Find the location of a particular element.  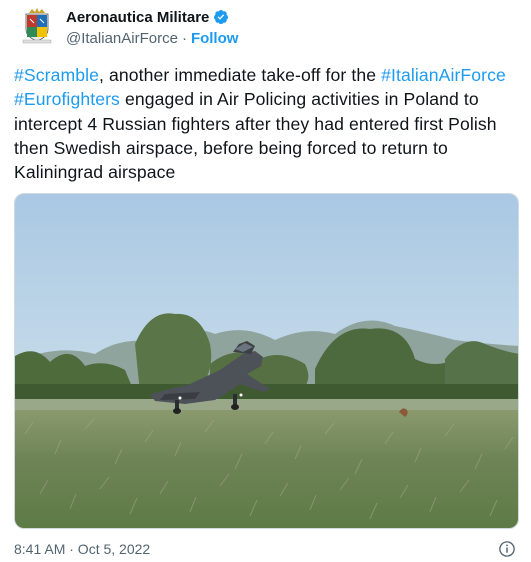

hashtag-italianairforce: #ItalianAirForce is located at coordinates (443, 75).